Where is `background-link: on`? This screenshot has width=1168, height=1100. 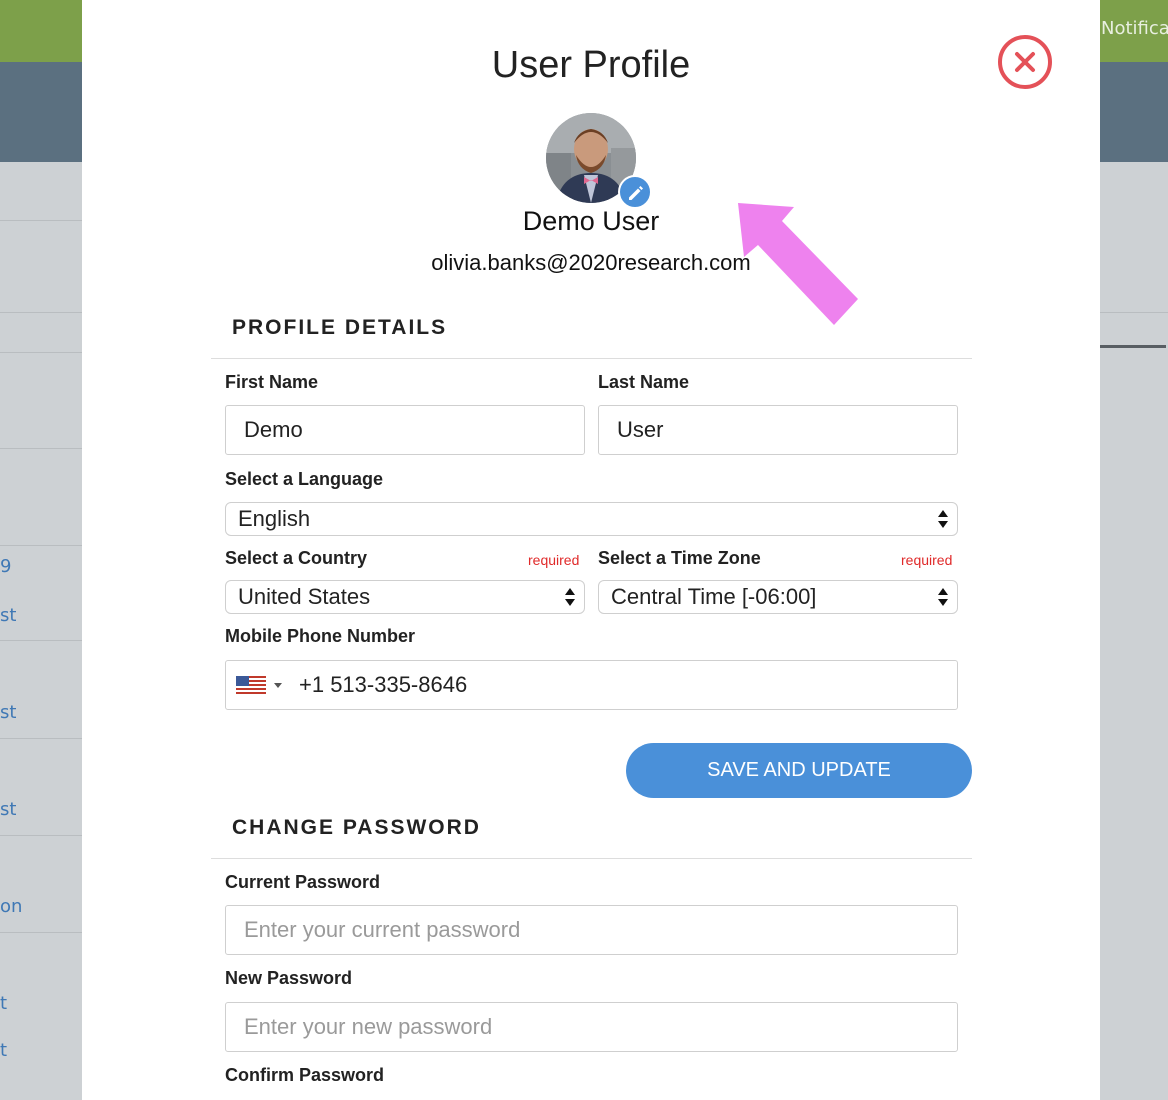
background-link: on is located at coordinates (11, 906).